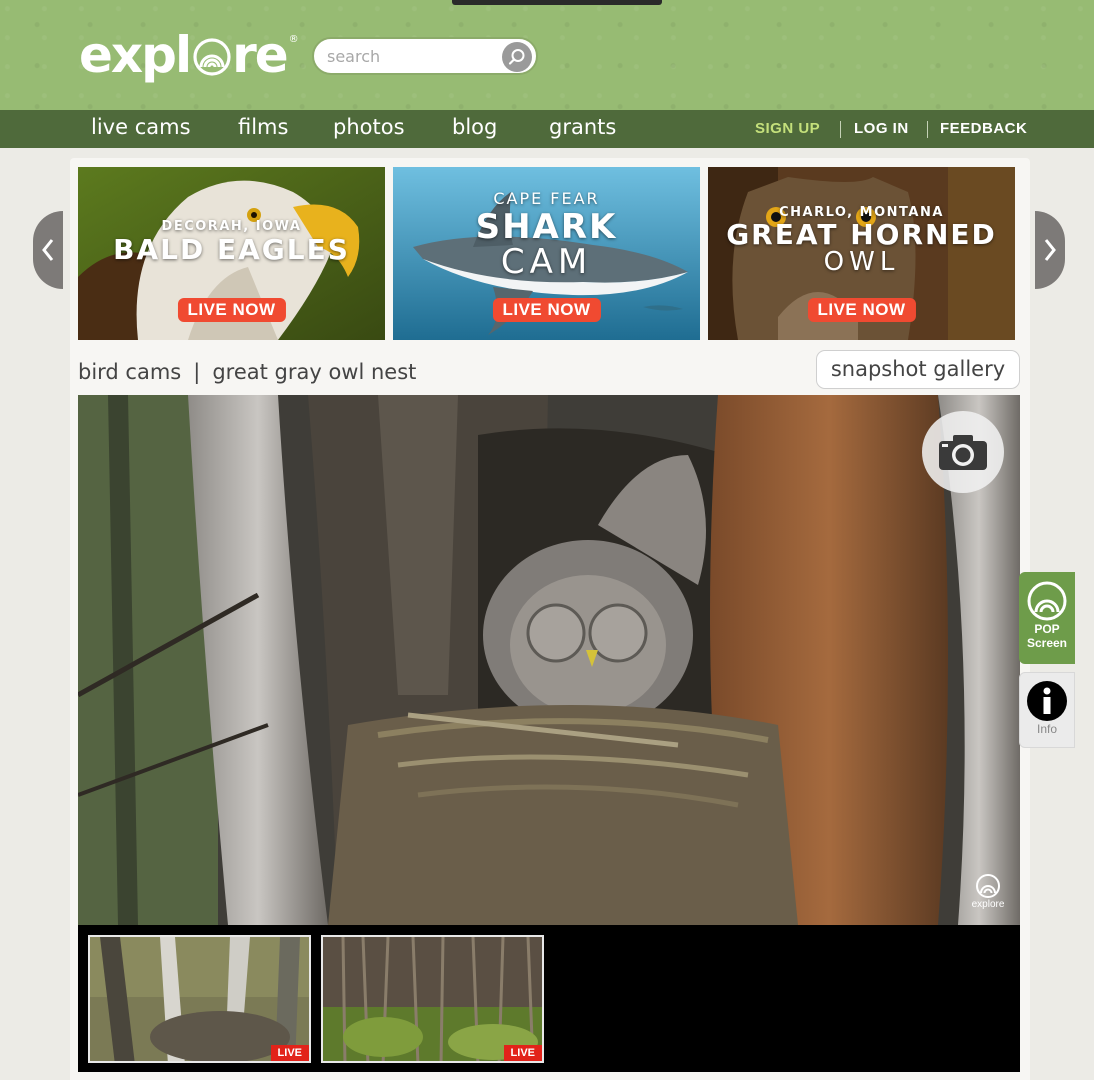 The width and height of the screenshot is (1094, 1080). I want to click on screen-label: Screen, so click(1047, 643).